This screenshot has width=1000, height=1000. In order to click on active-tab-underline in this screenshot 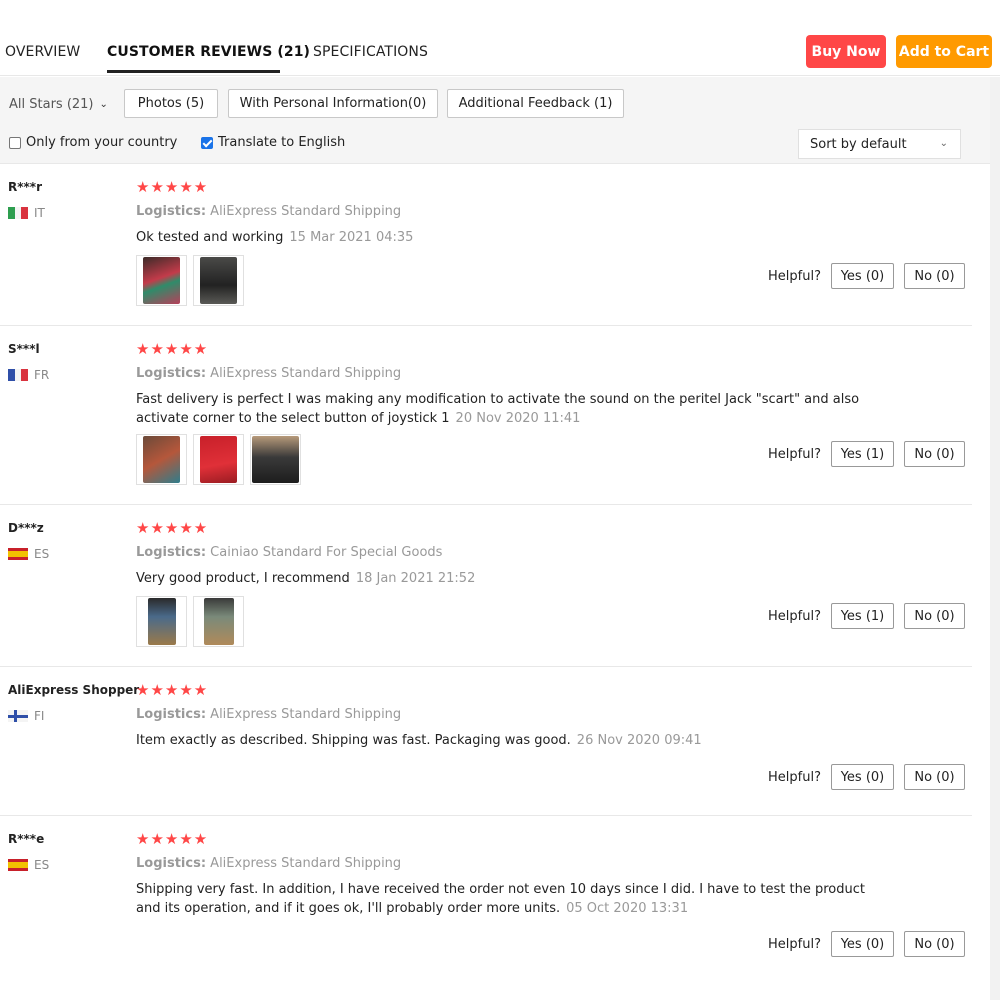, I will do `click(193, 71)`.